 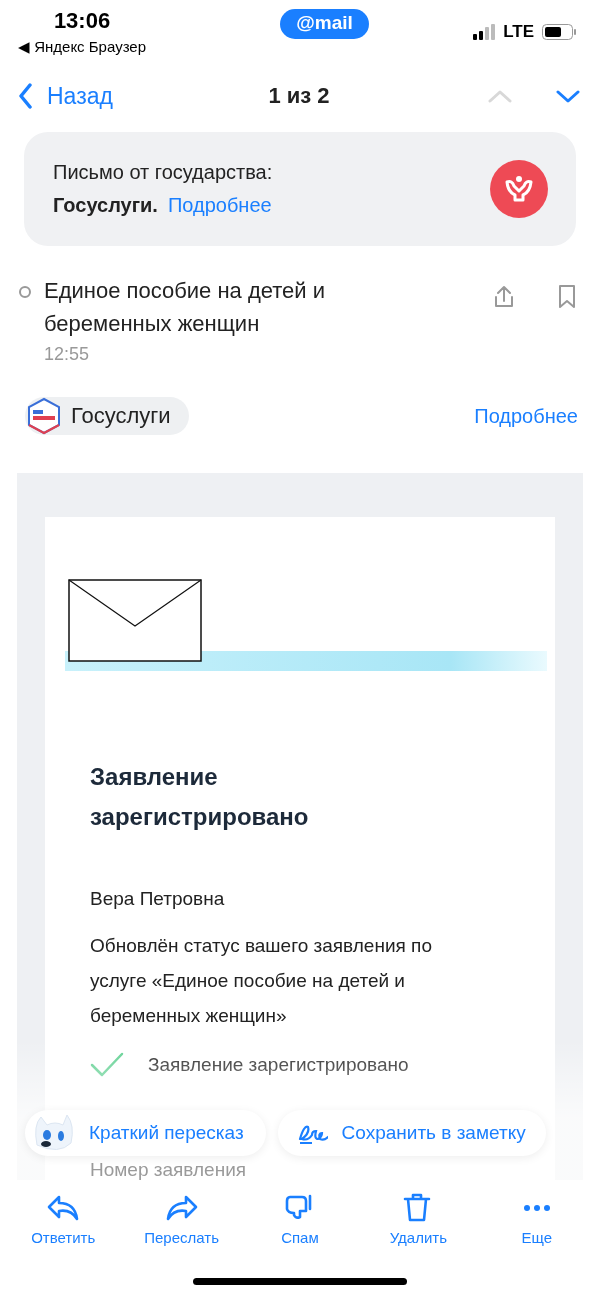 What do you see at coordinates (181, 1208) in the screenshot?
I see `forward-icon` at bounding box center [181, 1208].